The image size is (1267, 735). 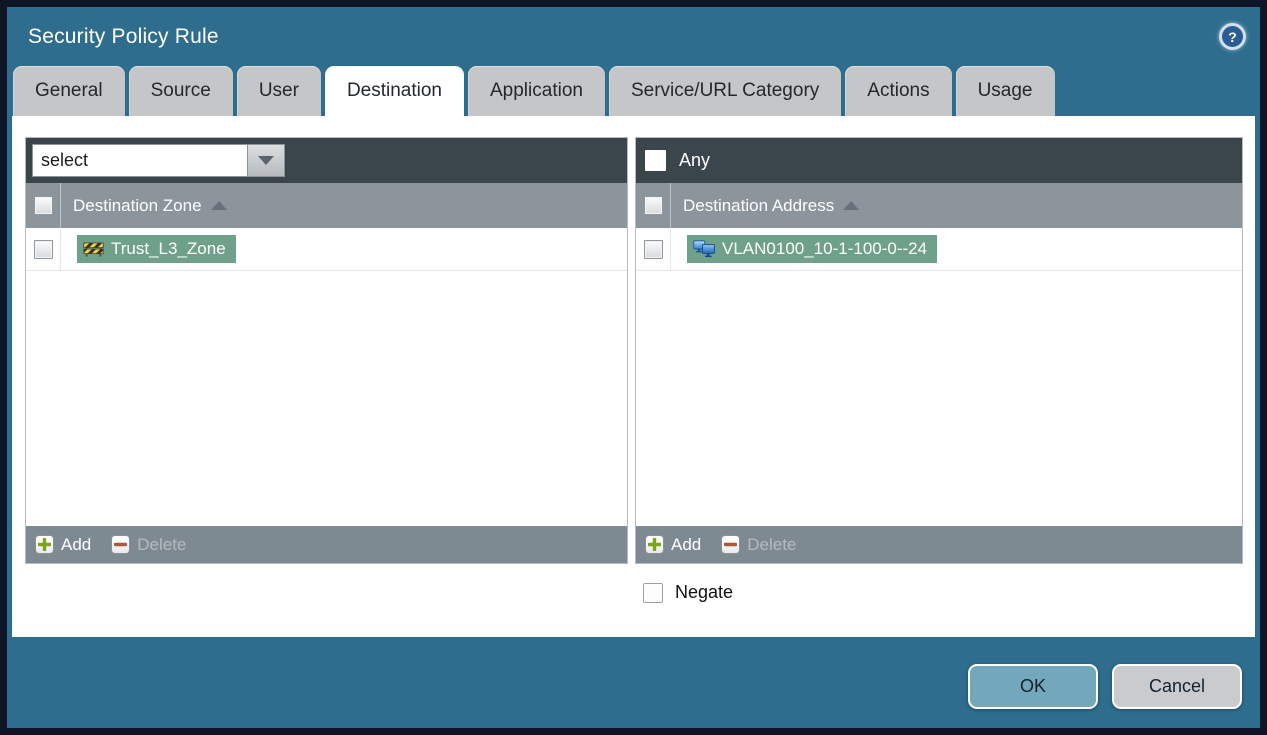 I want to click on address-column-title: Destination Address, so click(x=759, y=205).